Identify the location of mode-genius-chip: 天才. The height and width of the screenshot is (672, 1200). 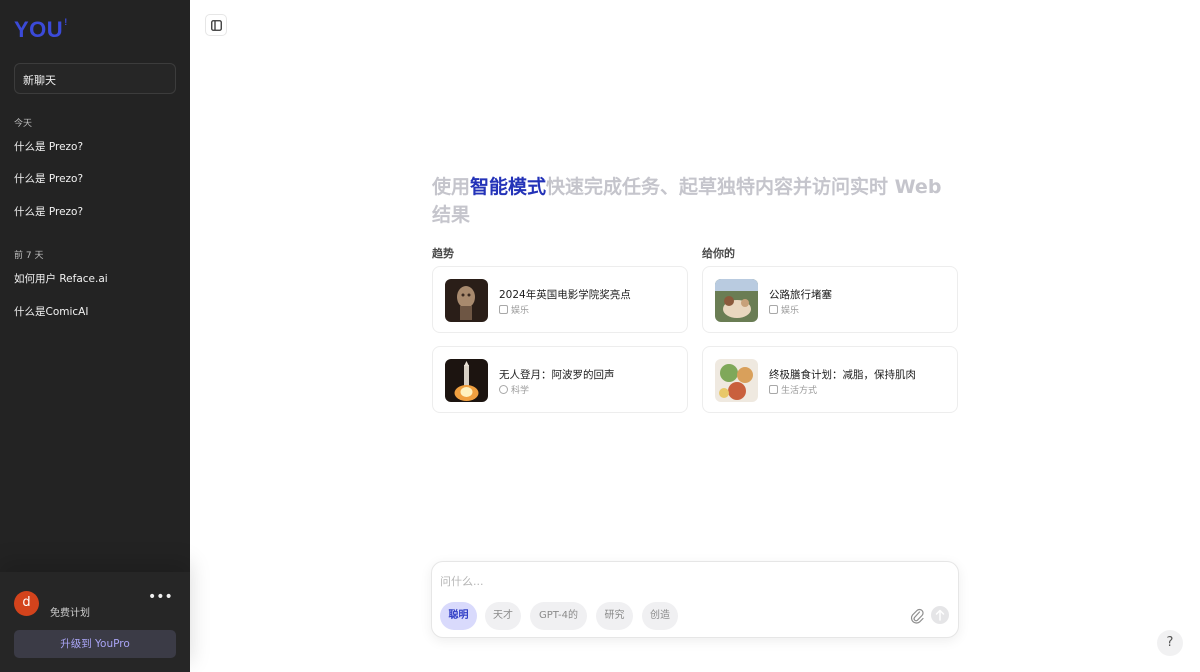
(503, 616).